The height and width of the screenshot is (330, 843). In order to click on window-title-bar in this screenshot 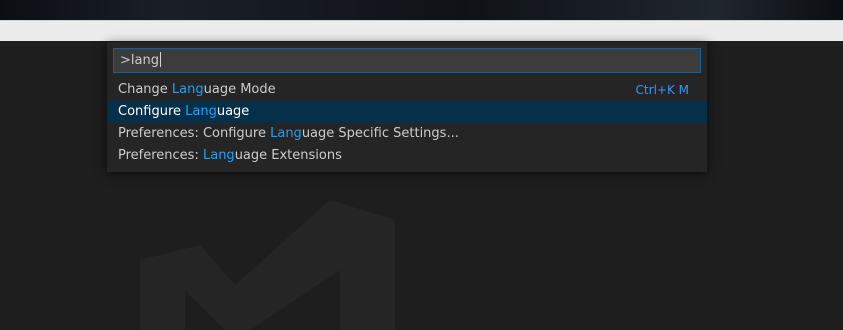, I will do `click(421, 30)`.